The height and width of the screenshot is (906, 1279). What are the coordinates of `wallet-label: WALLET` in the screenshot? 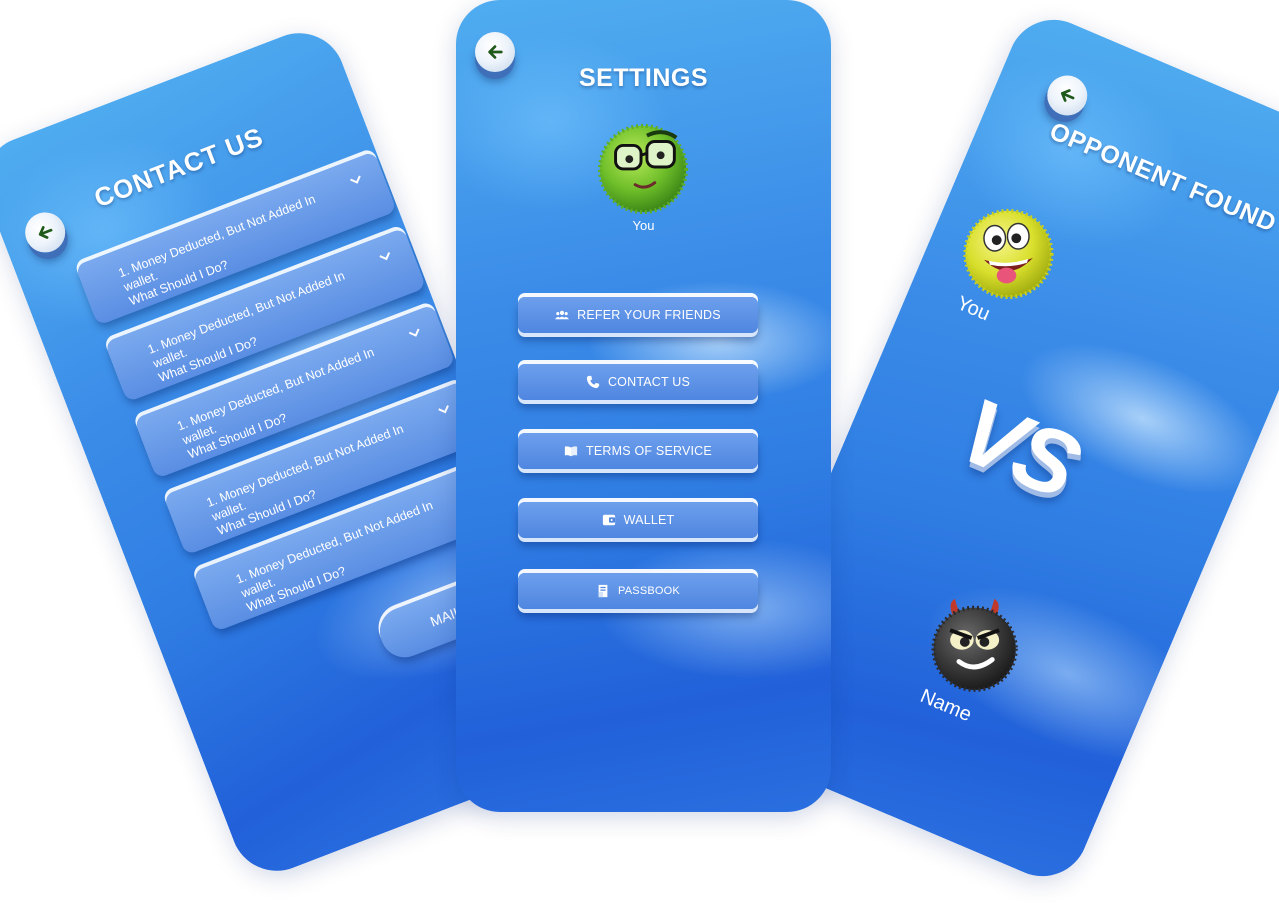 It's located at (649, 520).